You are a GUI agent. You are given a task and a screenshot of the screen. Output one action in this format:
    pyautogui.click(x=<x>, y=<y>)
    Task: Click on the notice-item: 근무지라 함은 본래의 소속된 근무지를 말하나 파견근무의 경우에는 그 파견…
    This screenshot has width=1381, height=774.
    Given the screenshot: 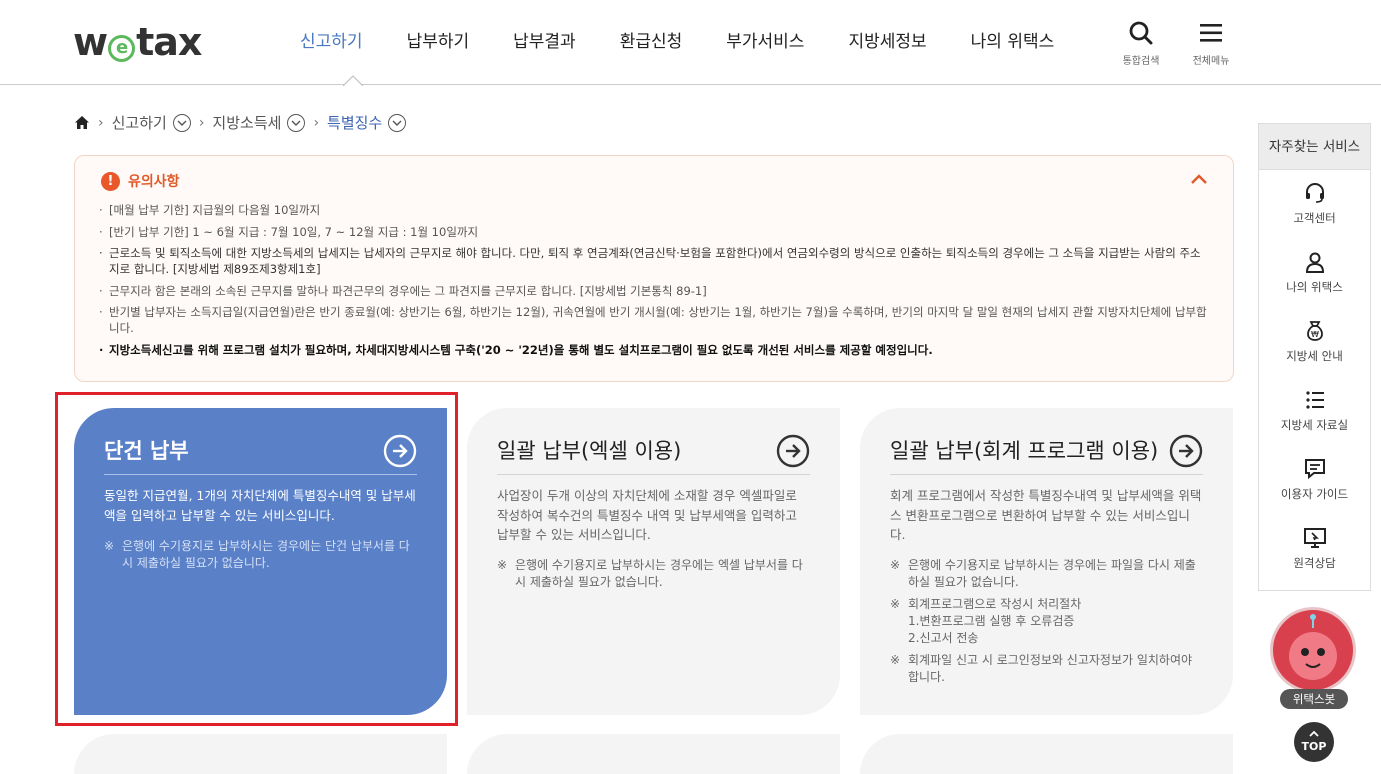 What is the action you would take?
    pyautogui.click(x=654, y=291)
    